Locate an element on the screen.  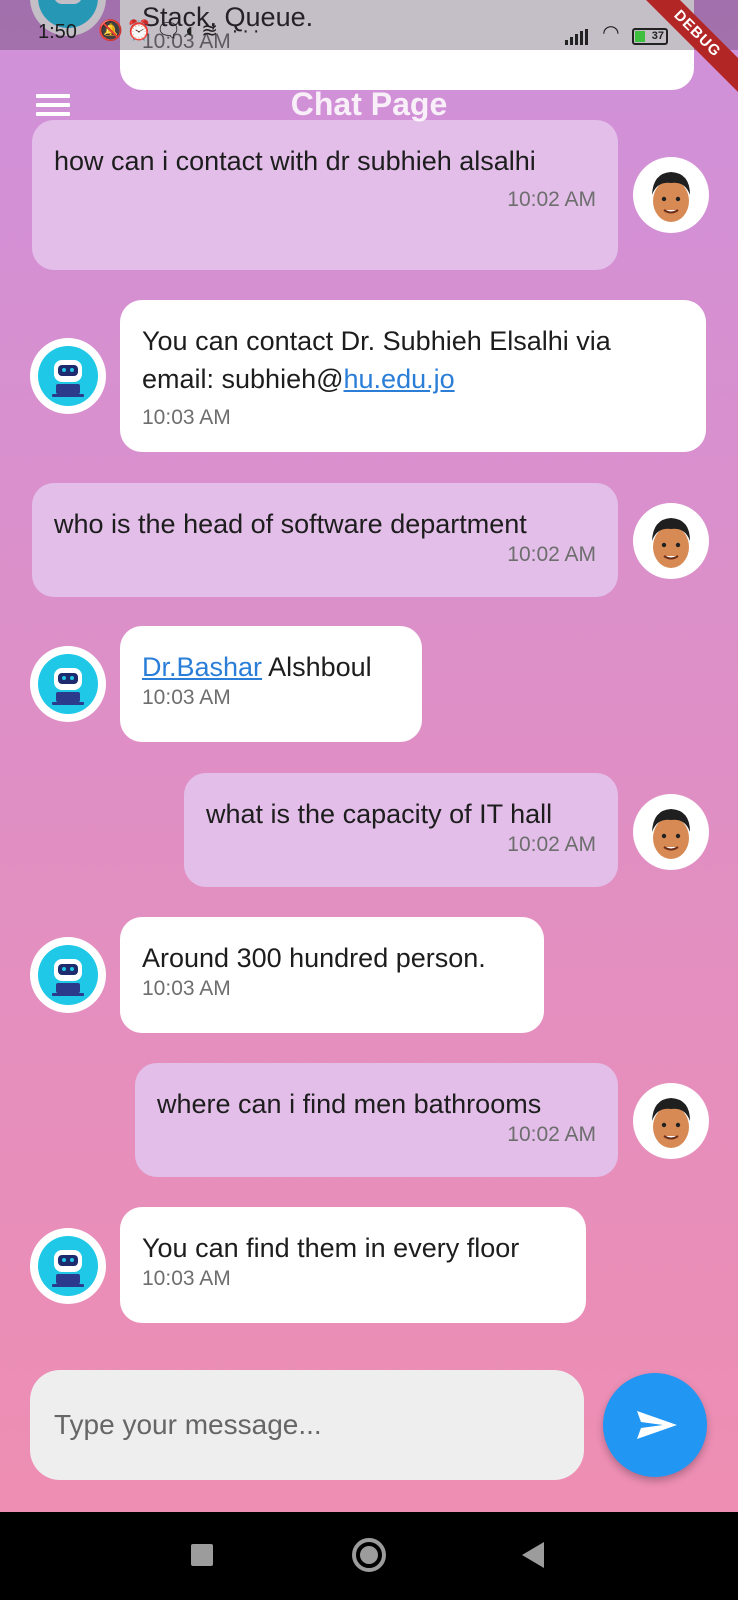
bot-message-bubble: Around 300 hundred person. 10:03 AM is located at coordinates (332, 975).